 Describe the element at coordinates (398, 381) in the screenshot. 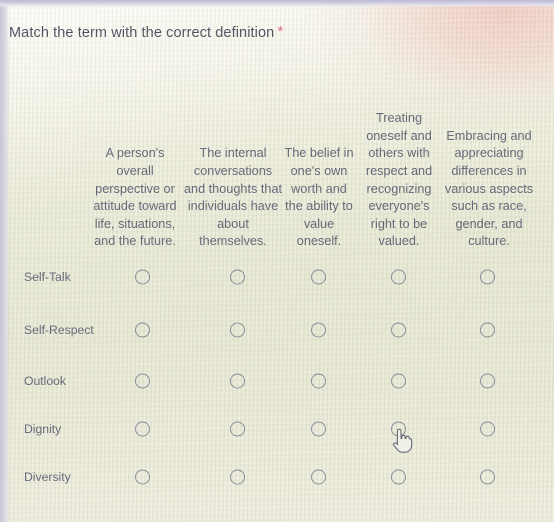

I see `radio-outlook-col3` at that location.